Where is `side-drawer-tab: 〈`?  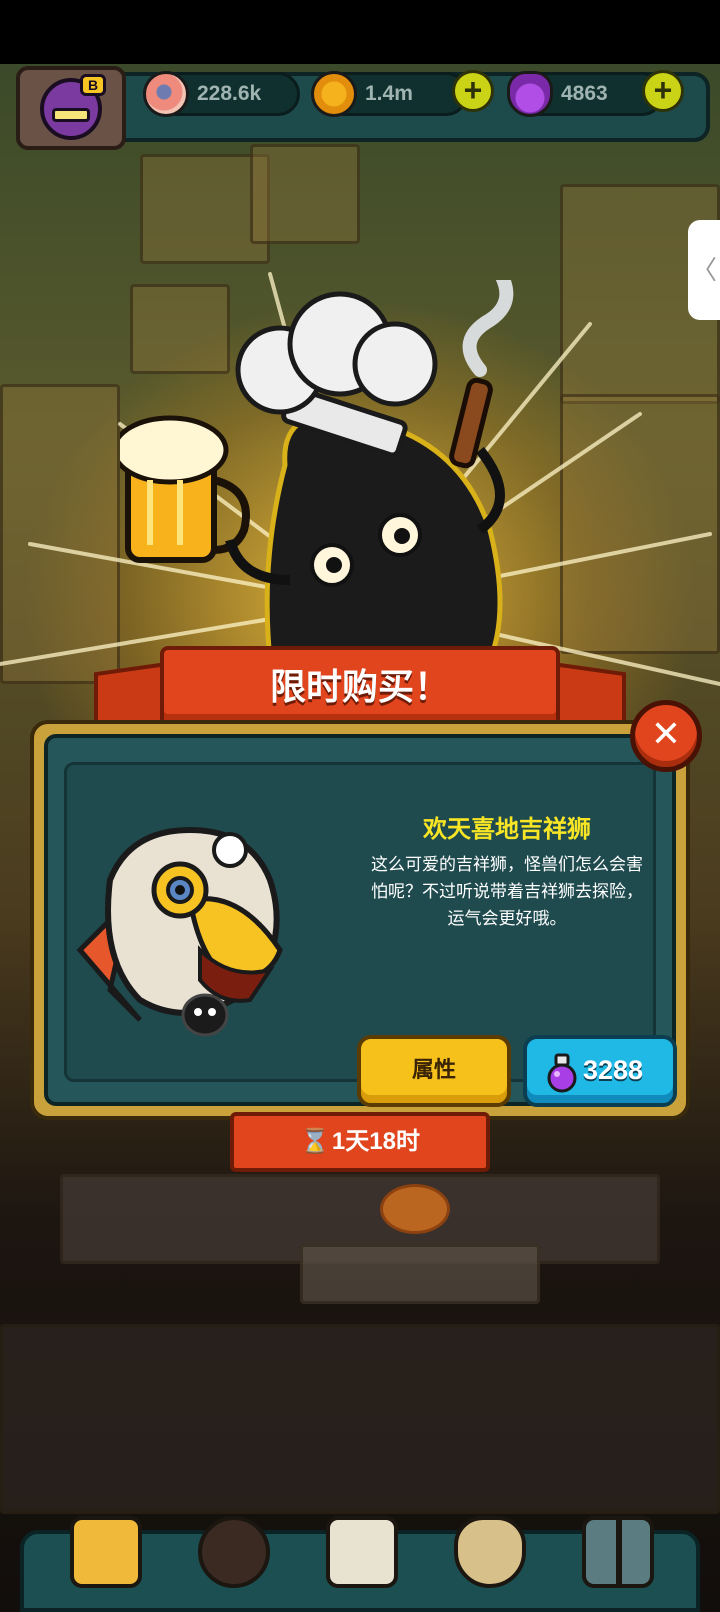
side-drawer-tab: 〈 is located at coordinates (704, 270).